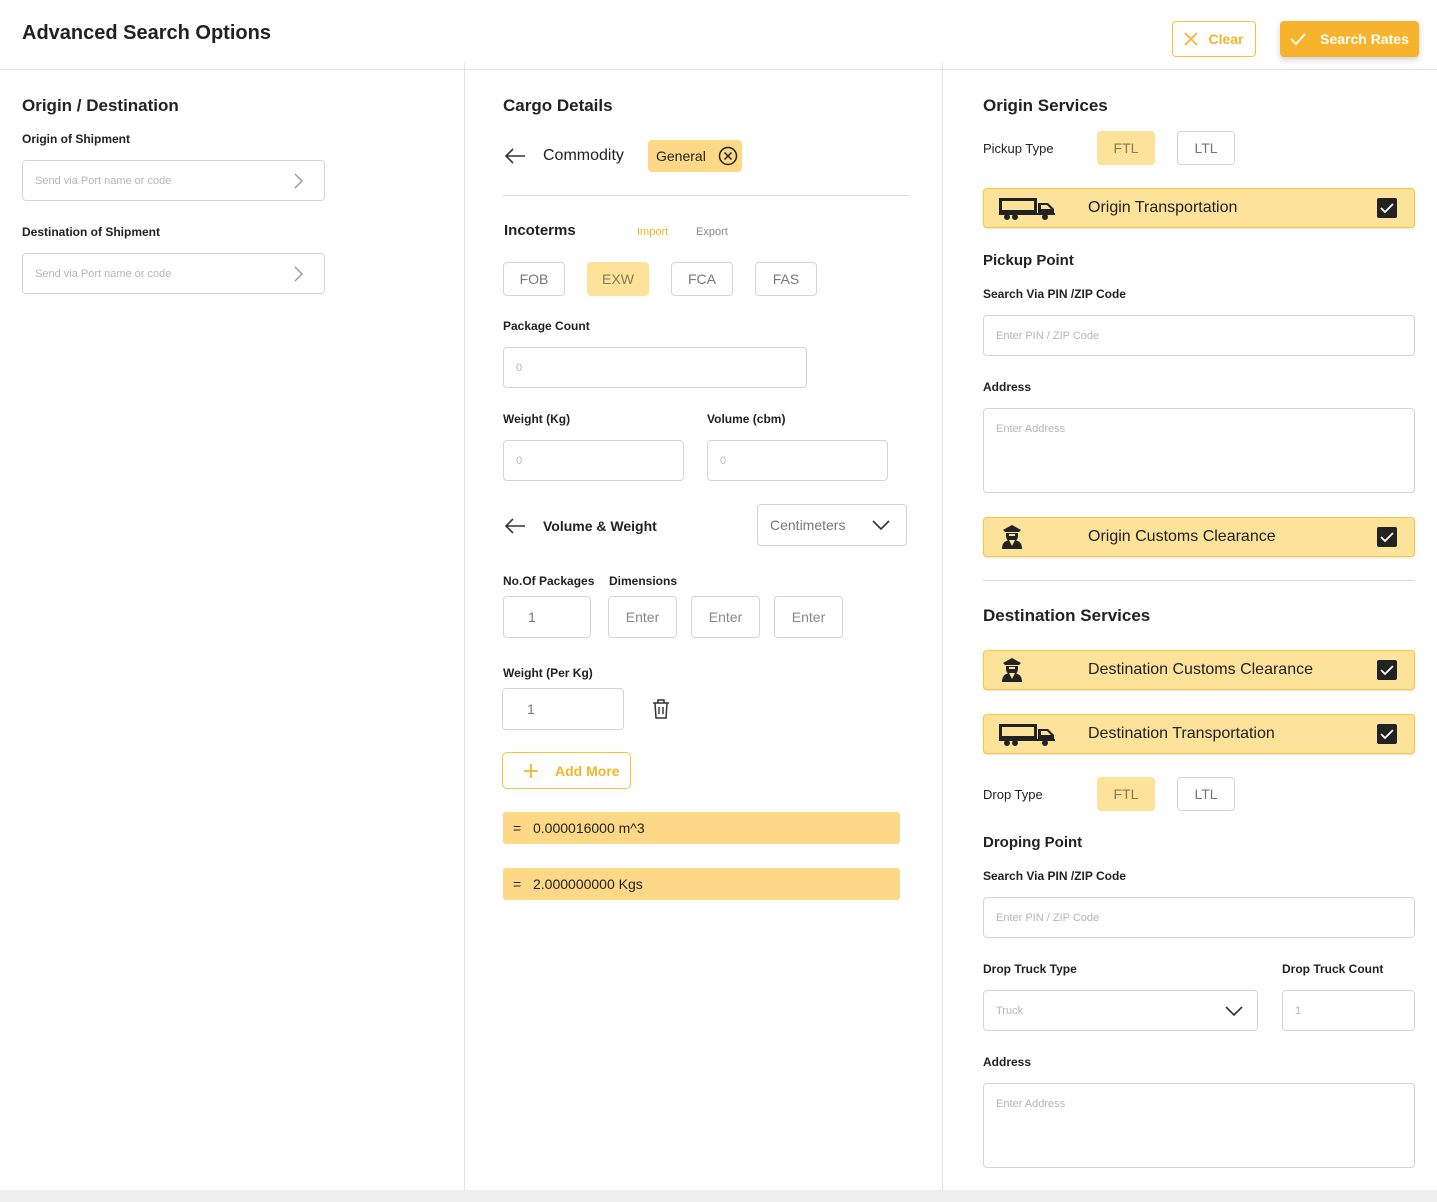 Image resolution: width=1437 pixels, height=1202 pixels. What do you see at coordinates (832, 525) in the screenshot?
I see `unit-select: Centimeters` at bounding box center [832, 525].